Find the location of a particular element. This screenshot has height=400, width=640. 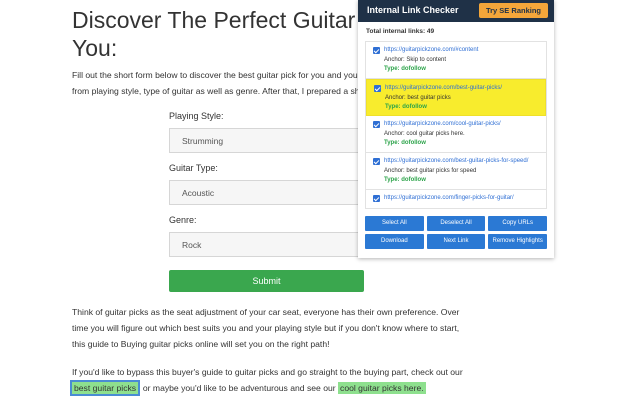

playing-style-select: Strumming is located at coordinates (266, 140).